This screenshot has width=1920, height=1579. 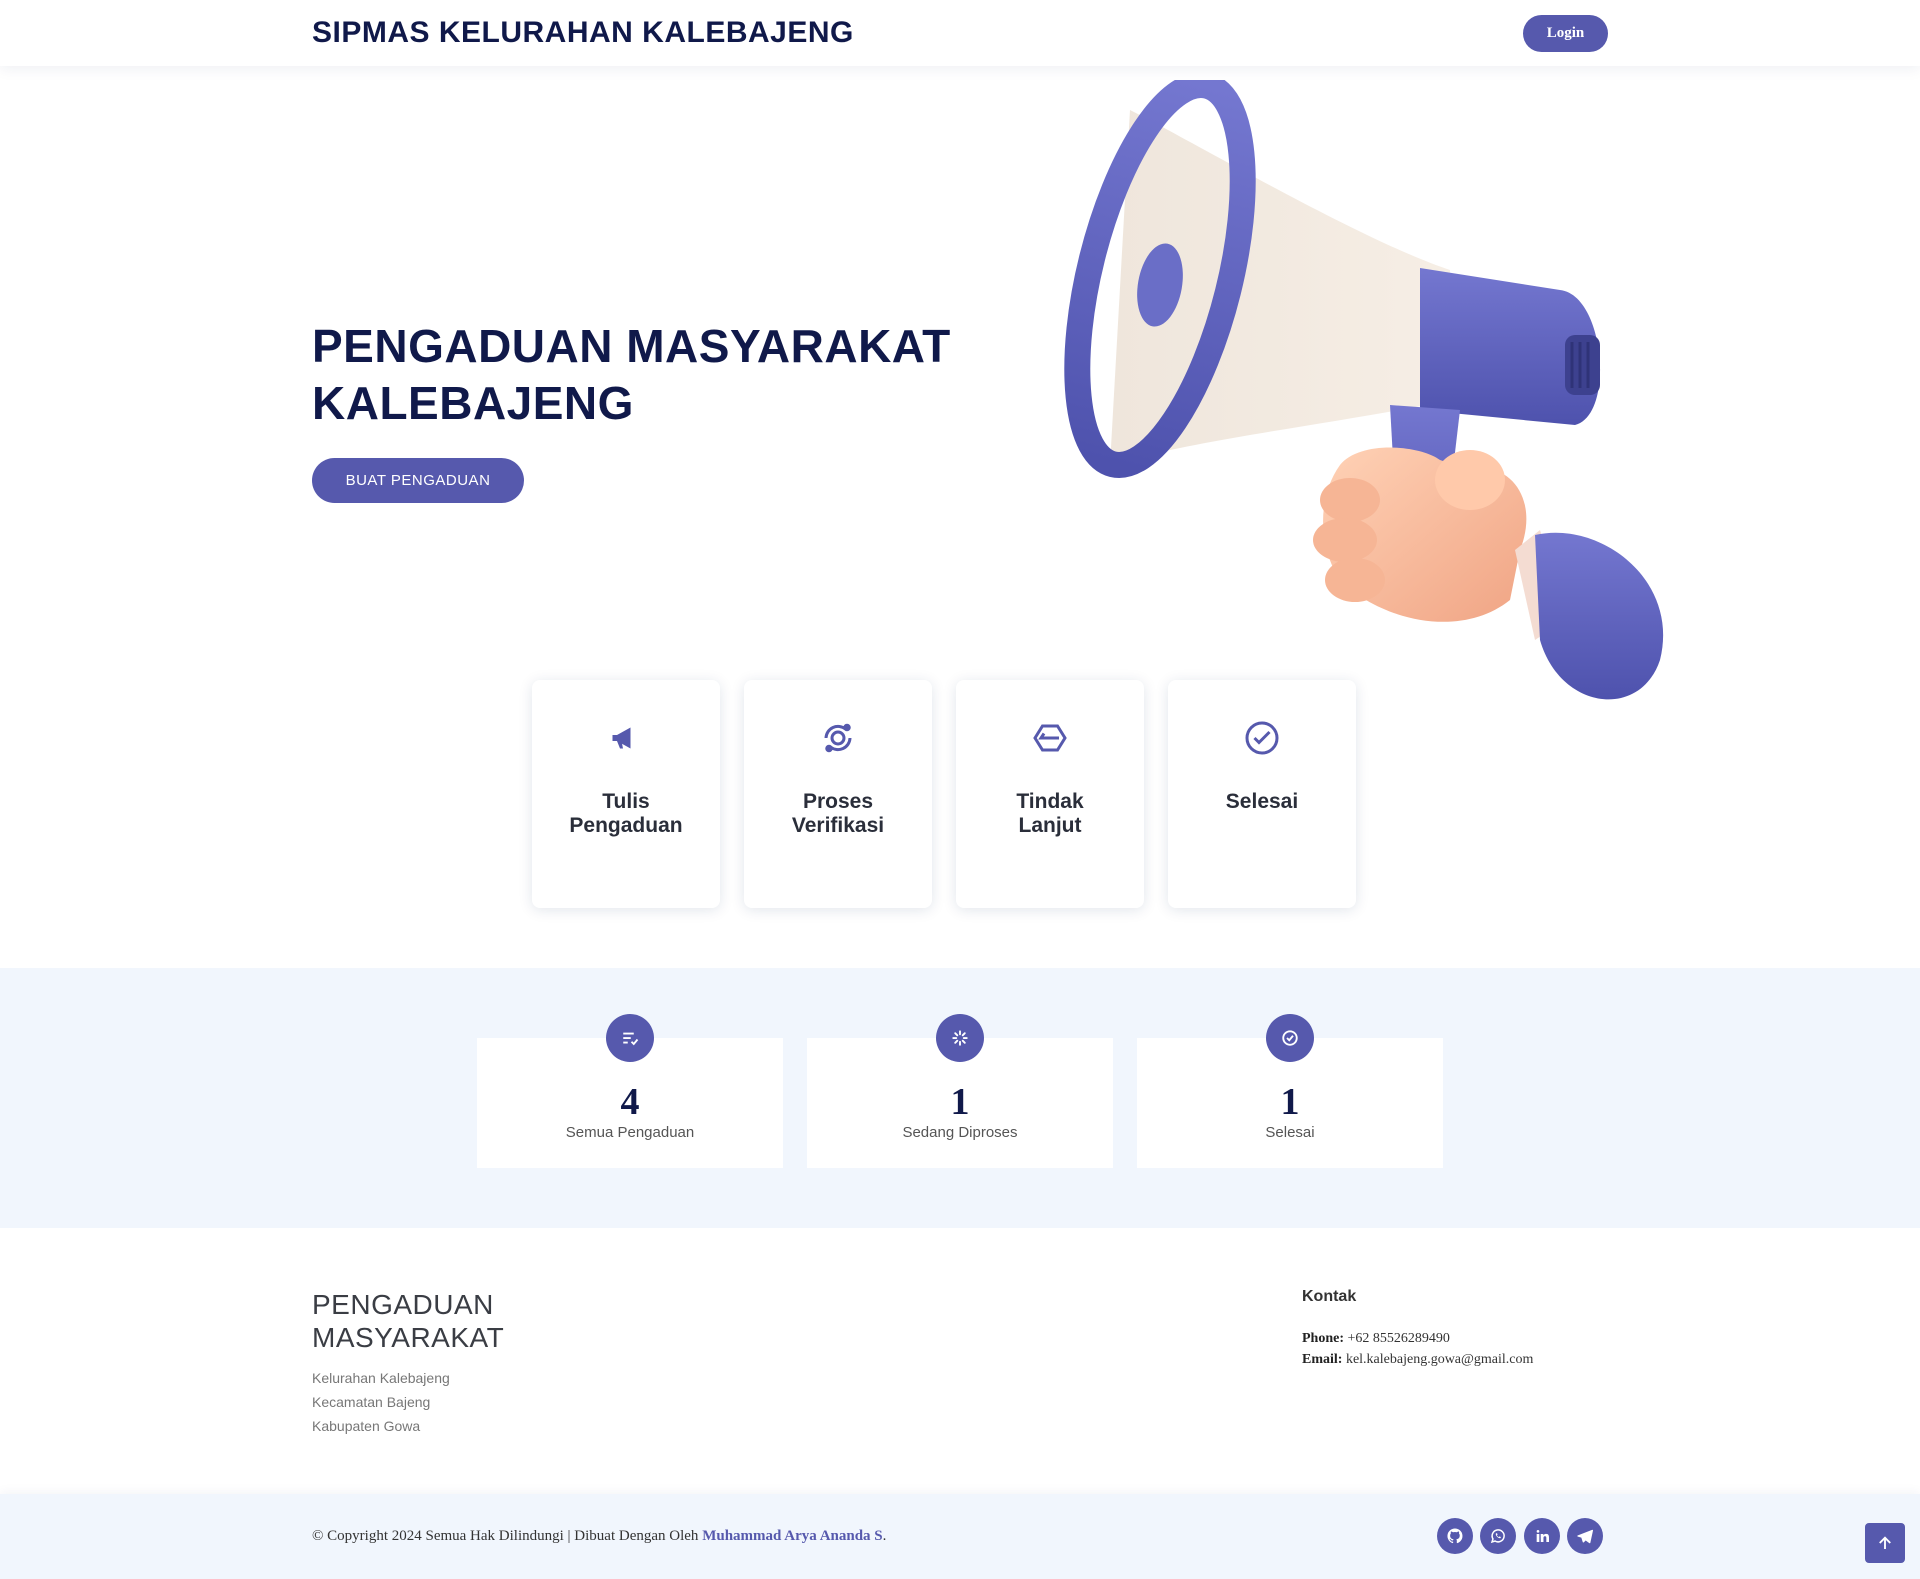 I want to click on verify-icon, so click(x=838, y=740).